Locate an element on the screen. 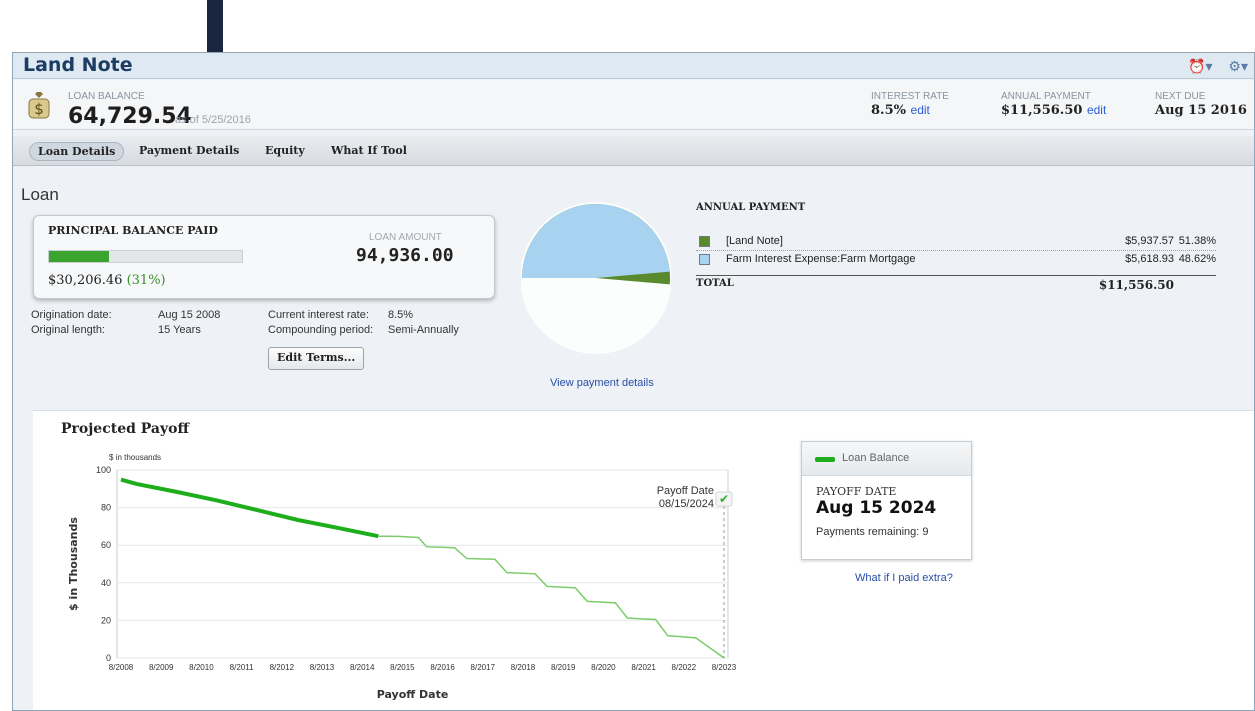 The height and width of the screenshot is (711, 1255). y-tick-label: 0 is located at coordinates (108, 658).